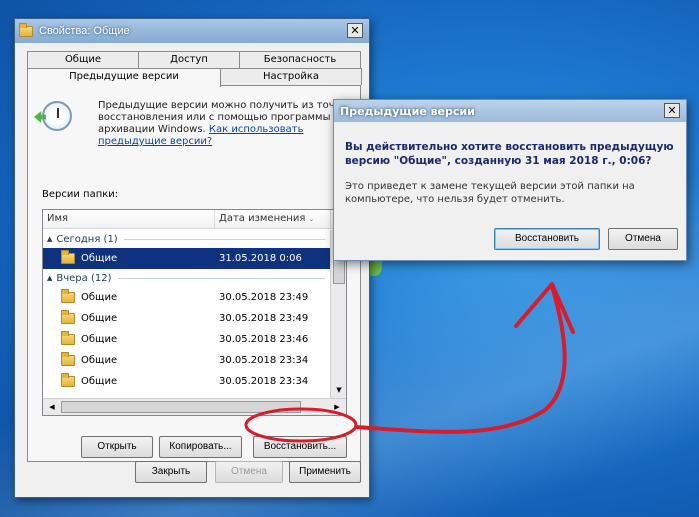  Describe the element at coordinates (124, 77) in the screenshot. I see `tab-previous-versions: Предыдущие версии` at that location.